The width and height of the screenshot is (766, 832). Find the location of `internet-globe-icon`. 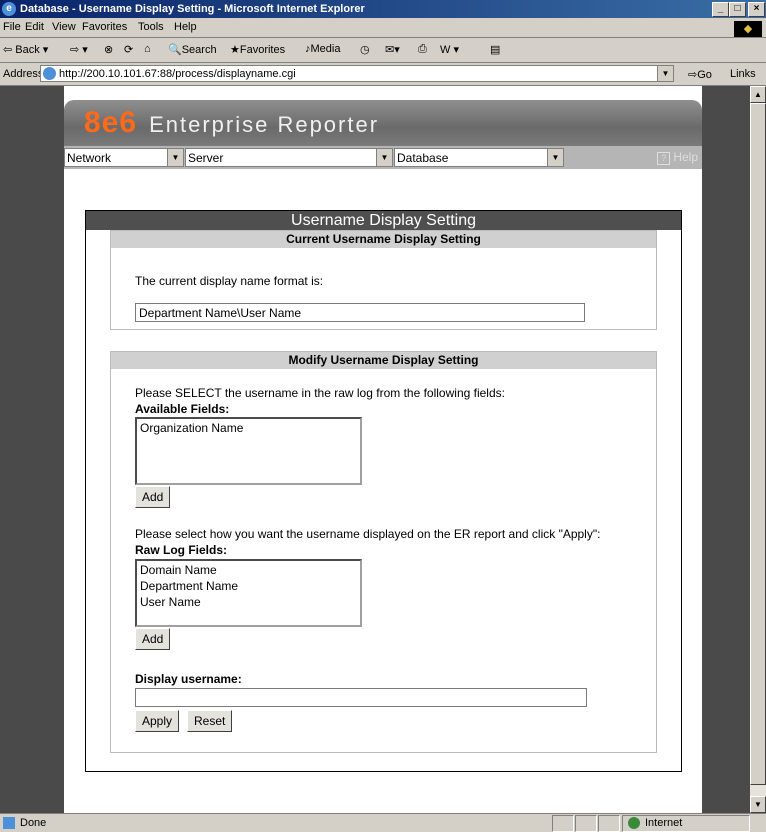

internet-globe-icon is located at coordinates (634, 823).